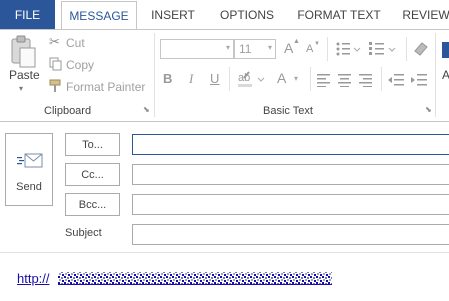 Image resolution: width=449 pixels, height=301 pixels. What do you see at coordinates (290, 234) in the screenshot?
I see `subject-field` at bounding box center [290, 234].